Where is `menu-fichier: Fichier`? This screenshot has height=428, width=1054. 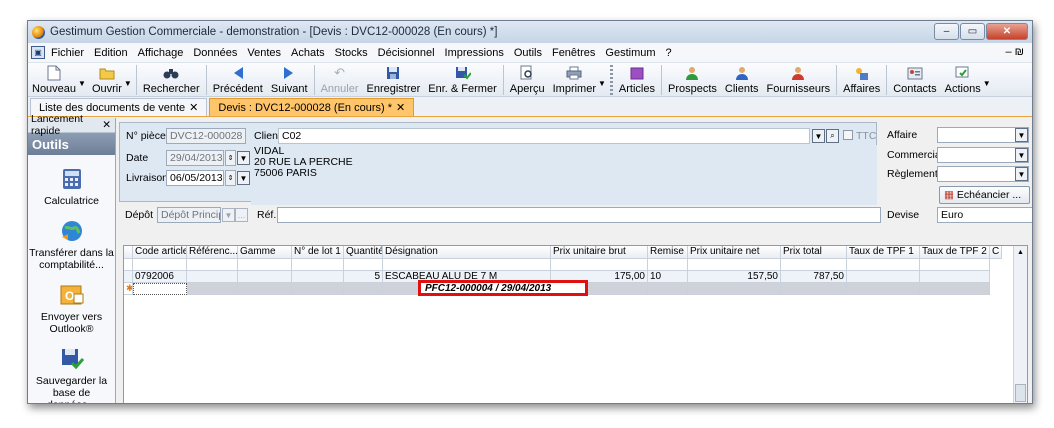
menu-fichier: Fichier is located at coordinates (67, 53).